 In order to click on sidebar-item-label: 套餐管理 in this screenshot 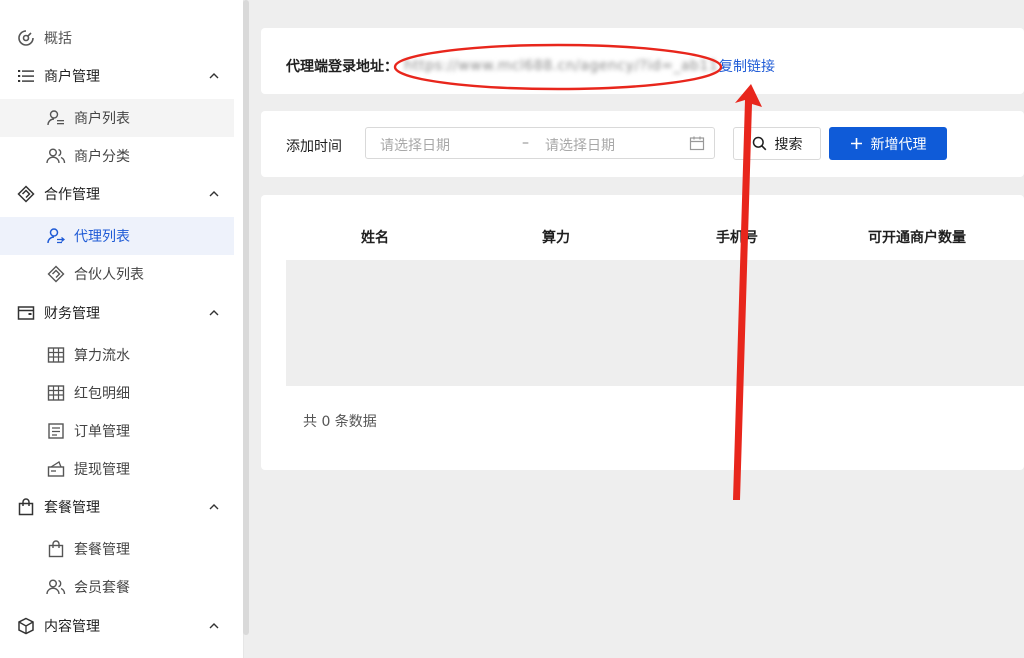, I will do `click(102, 550)`.